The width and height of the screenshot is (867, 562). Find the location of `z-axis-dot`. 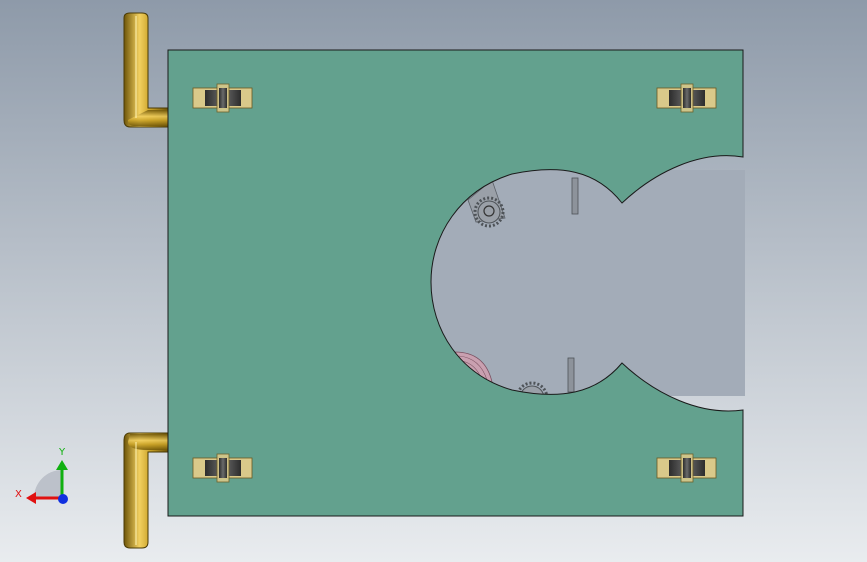

z-axis-dot is located at coordinates (63, 499).